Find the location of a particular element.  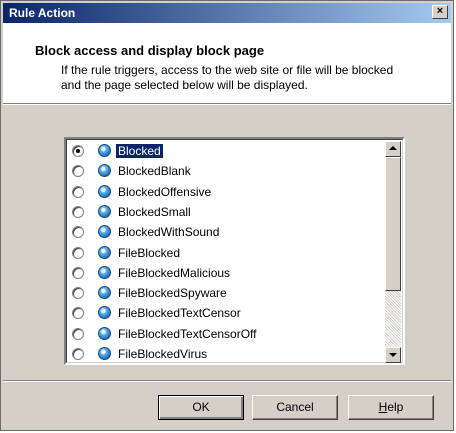

list-item-label: BlockedWithSound is located at coordinates (169, 232).